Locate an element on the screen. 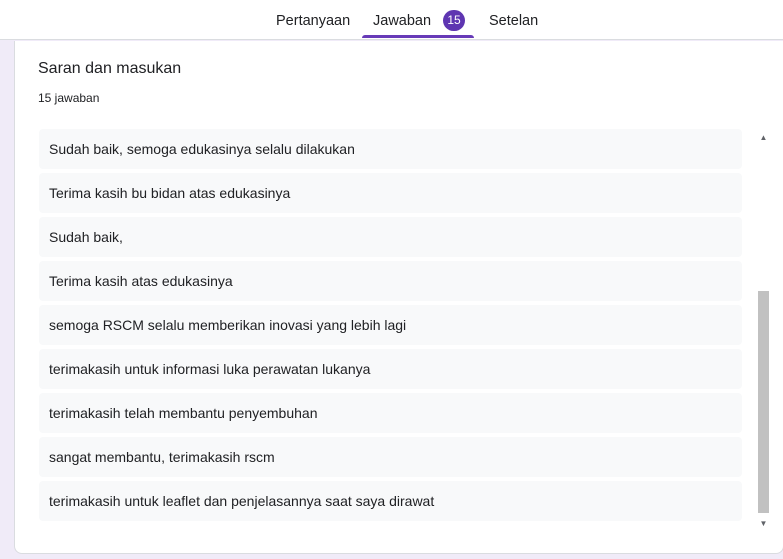  response-list-scrollbar: ▲ ▼ is located at coordinates (763, 331).